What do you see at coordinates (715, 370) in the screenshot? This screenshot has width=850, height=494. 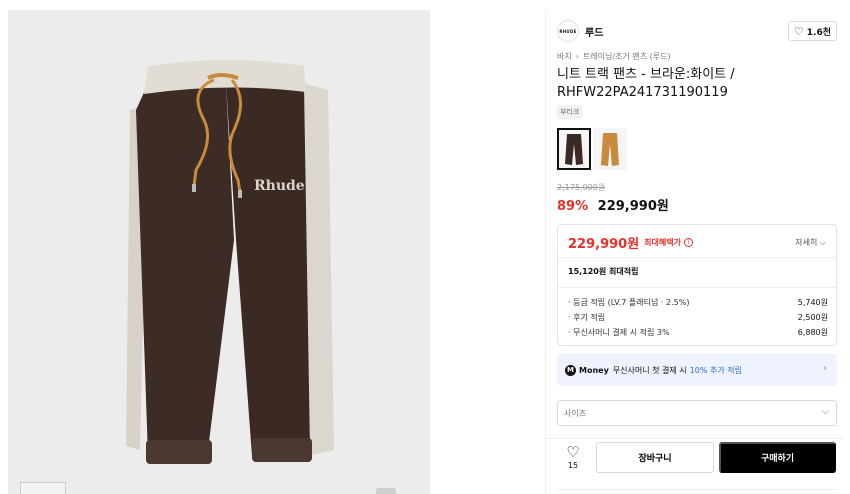 I see `money-highlight: 10% 추가 적립` at bounding box center [715, 370].